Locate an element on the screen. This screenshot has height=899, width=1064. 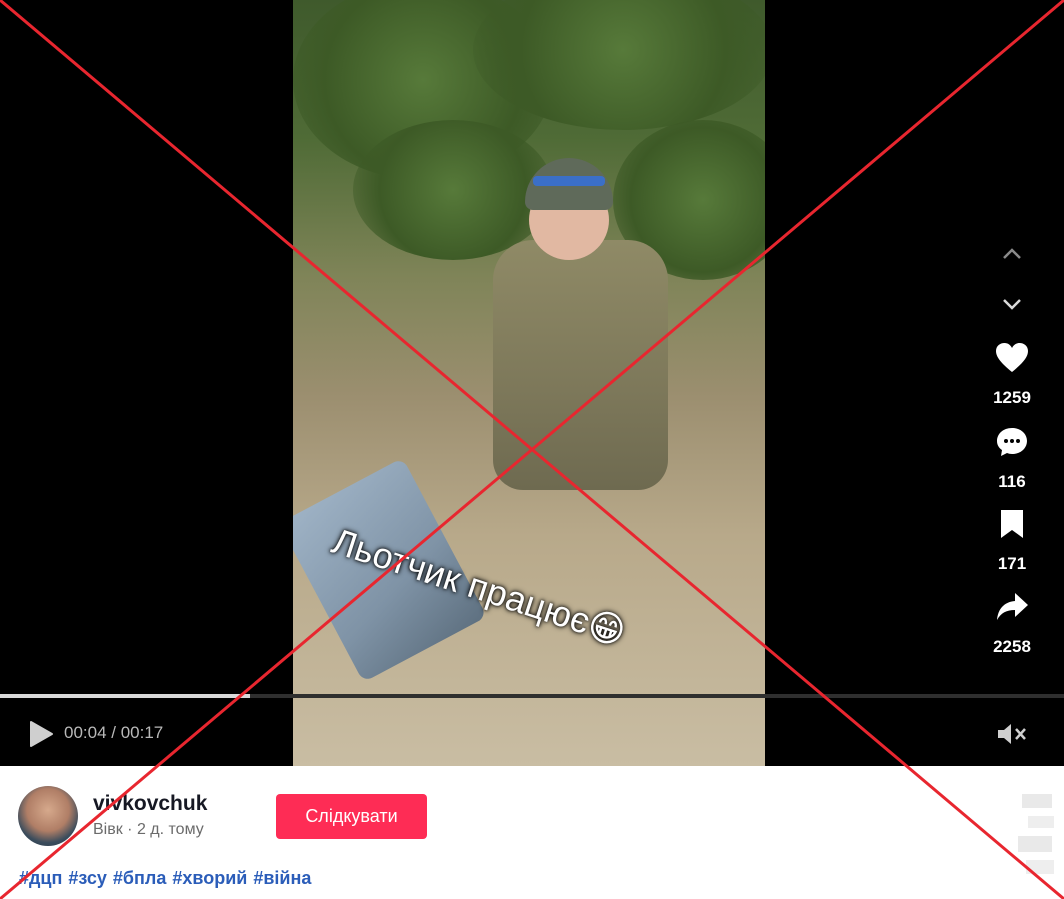
follow-button: Слідкувати is located at coordinates (351, 816).